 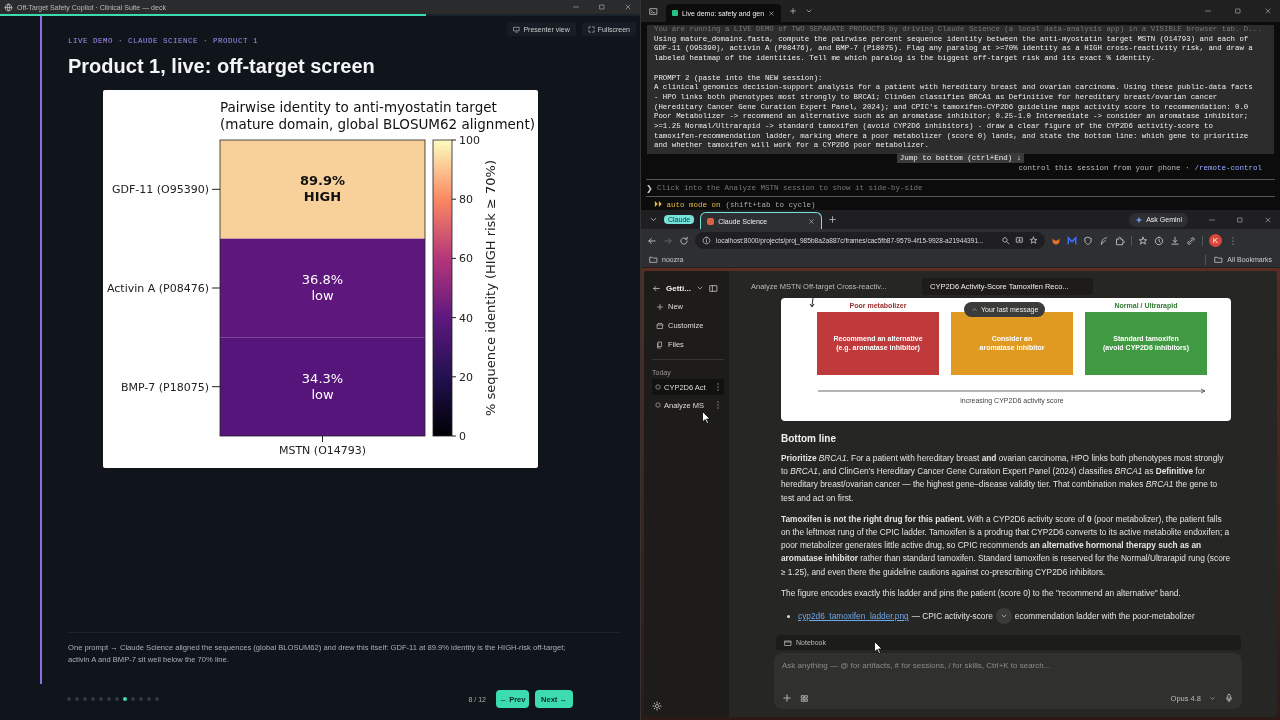 What do you see at coordinates (1033, 240) in the screenshot?
I see `bookmark-star-icon` at bounding box center [1033, 240].